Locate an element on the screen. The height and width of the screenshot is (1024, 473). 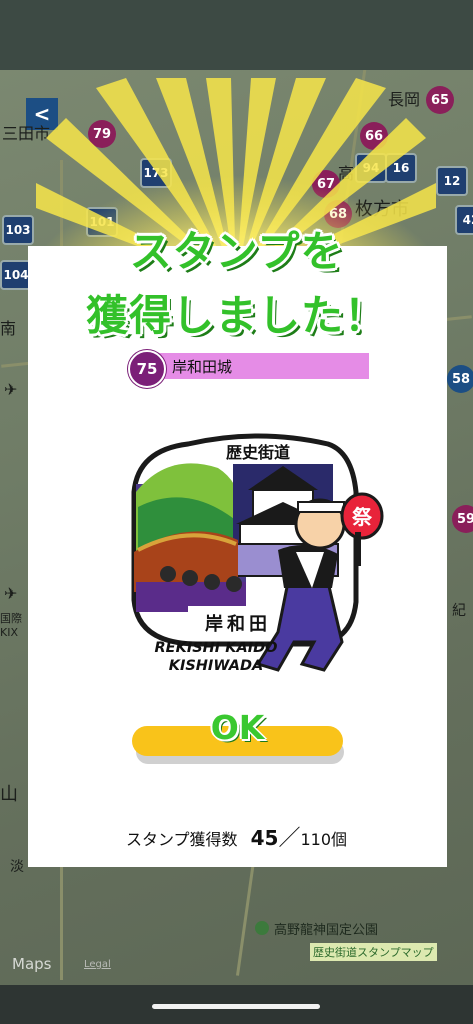
dialog-title-line1: スタンプを is located at coordinates (236, 251).